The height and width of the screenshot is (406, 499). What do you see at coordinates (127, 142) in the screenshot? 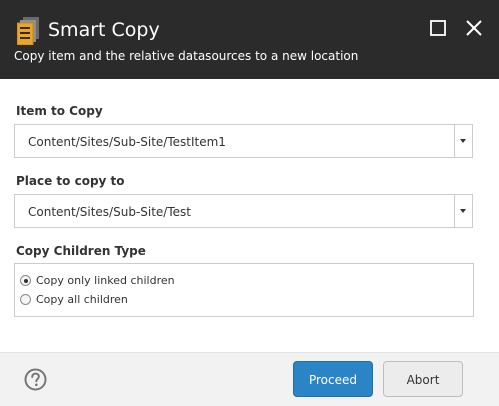
I see `item-to-copy-value: Content/Sites/Sub-Site/TestItem1` at bounding box center [127, 142].